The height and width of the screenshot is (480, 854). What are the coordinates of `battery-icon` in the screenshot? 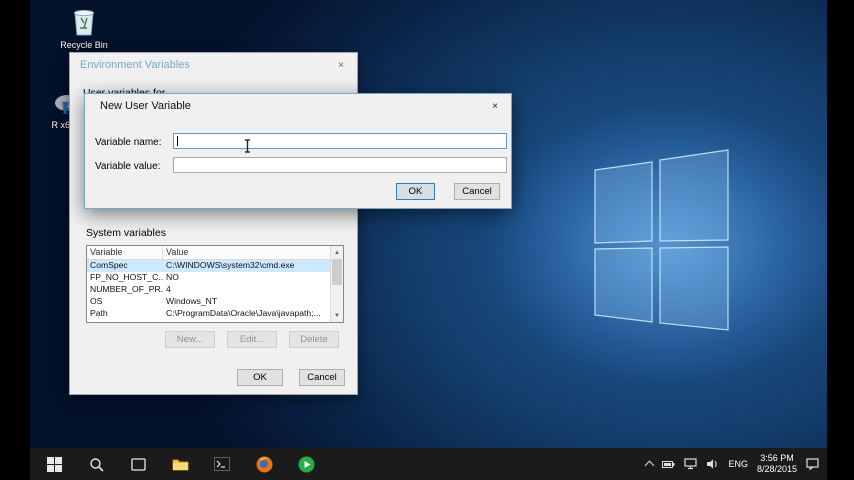 It's located at (668, 464).